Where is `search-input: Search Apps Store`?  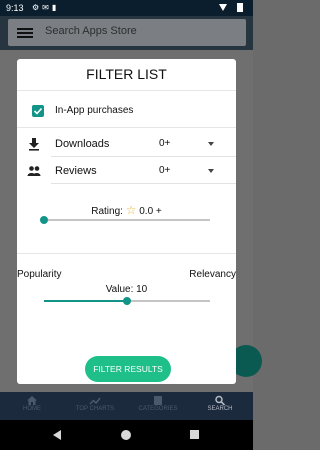 search-input: Search Apps Store is located at coordinates (91, 31).